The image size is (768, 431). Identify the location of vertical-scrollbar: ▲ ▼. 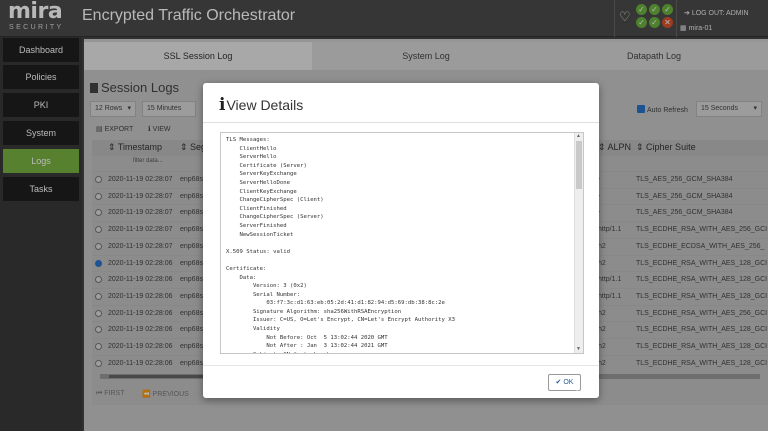
(578, 243).